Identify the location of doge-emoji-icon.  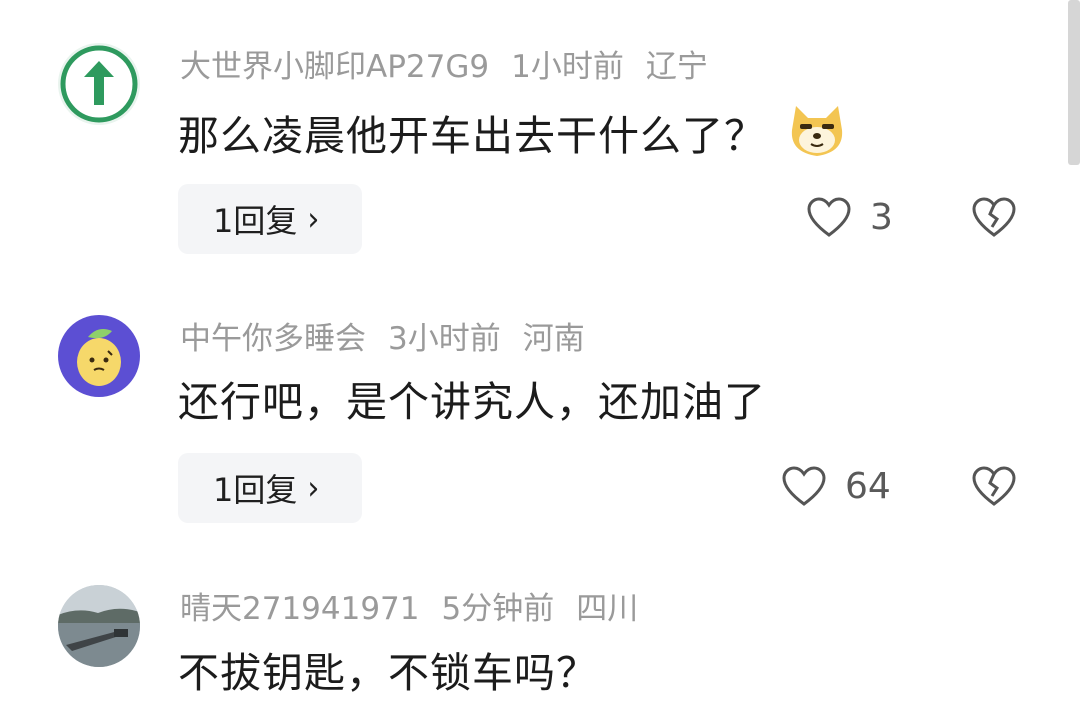
(817, 131).